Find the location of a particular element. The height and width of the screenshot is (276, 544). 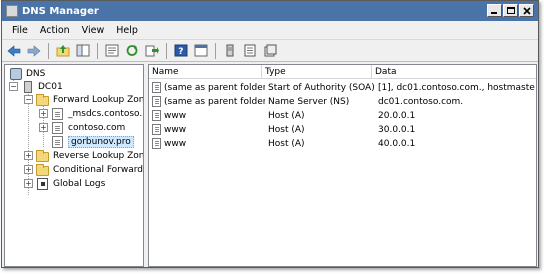

tree-item-label: gorbunov.pro is located at coordinates (101, 141).